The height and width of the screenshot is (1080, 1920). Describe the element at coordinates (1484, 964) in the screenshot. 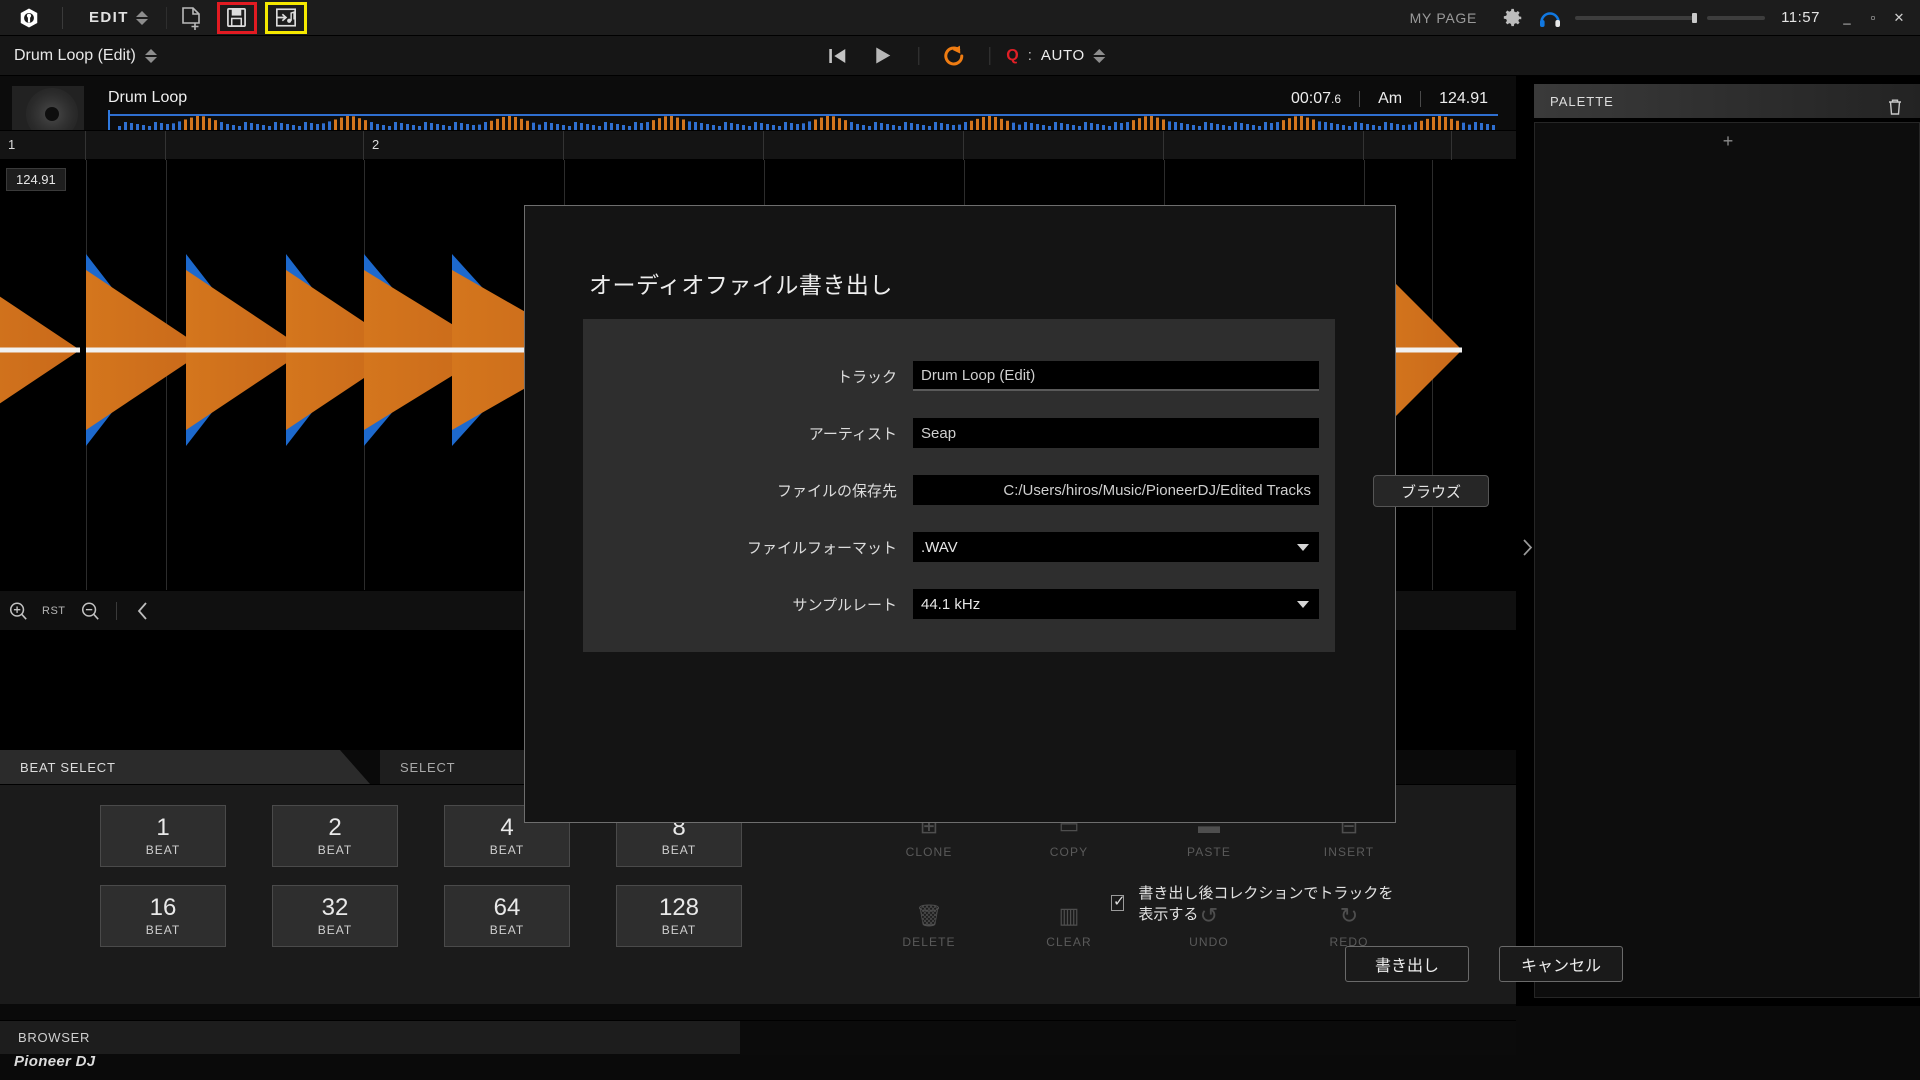

I see `dialog-buttons: 書き出し キャンセル` at that location.